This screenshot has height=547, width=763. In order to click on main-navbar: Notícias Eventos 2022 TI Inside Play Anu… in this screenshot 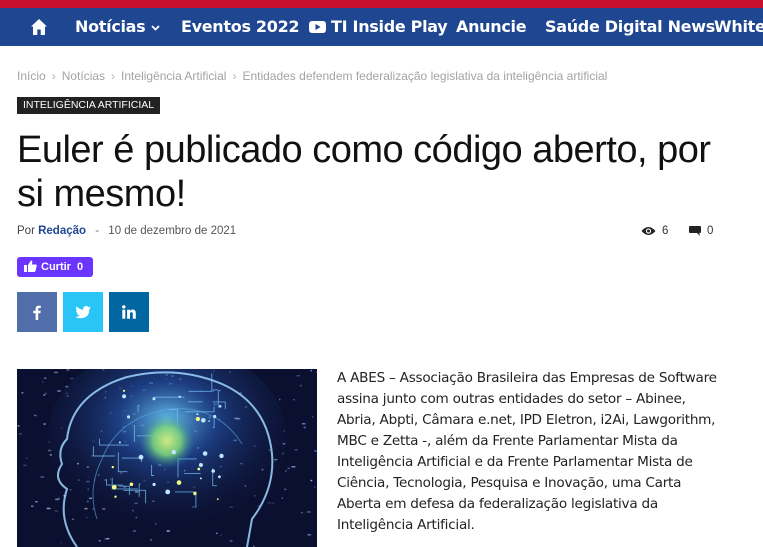, I will do `click(381, 27)`.